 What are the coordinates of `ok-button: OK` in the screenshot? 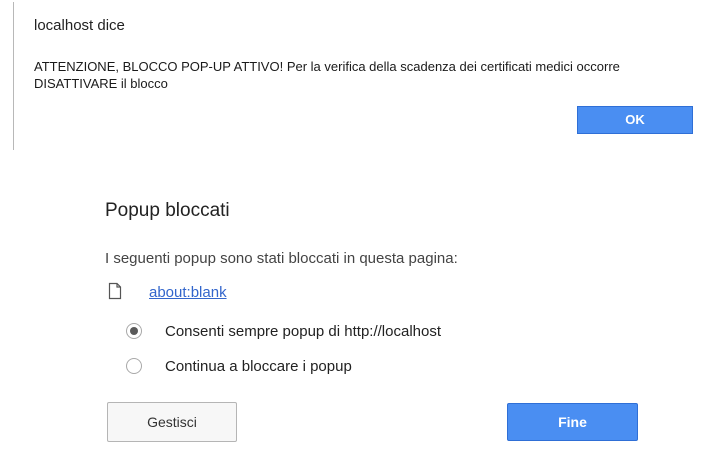 It's located at (635, 120).